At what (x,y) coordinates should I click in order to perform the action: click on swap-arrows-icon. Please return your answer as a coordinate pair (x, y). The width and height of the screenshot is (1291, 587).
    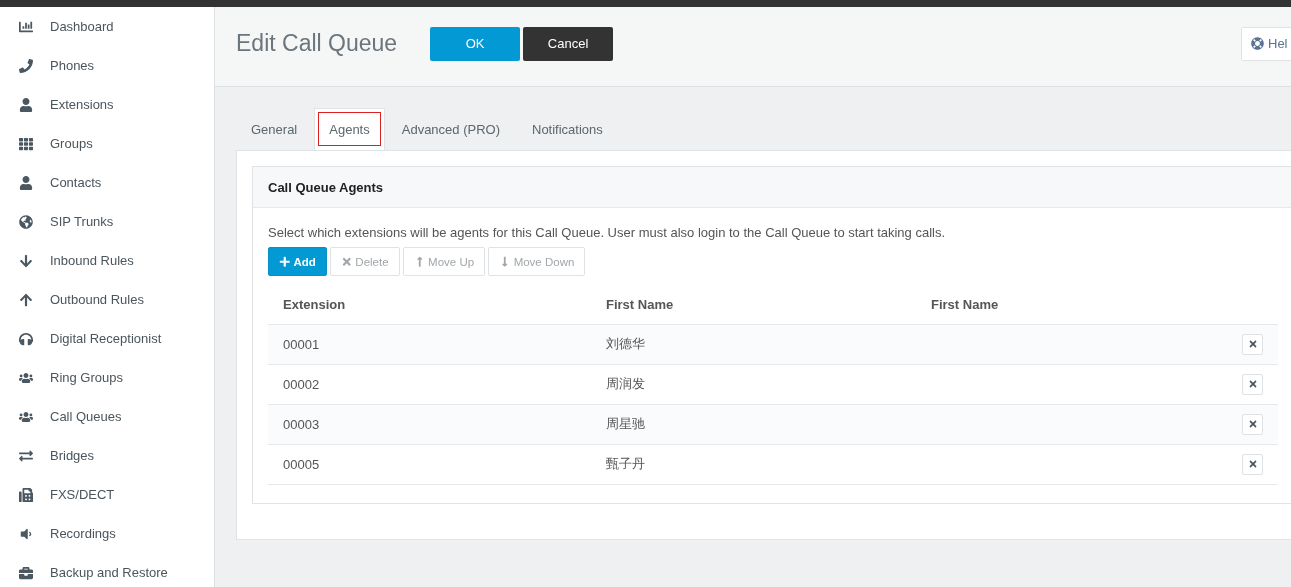
    Looking at the image, I should click on (26, 455).